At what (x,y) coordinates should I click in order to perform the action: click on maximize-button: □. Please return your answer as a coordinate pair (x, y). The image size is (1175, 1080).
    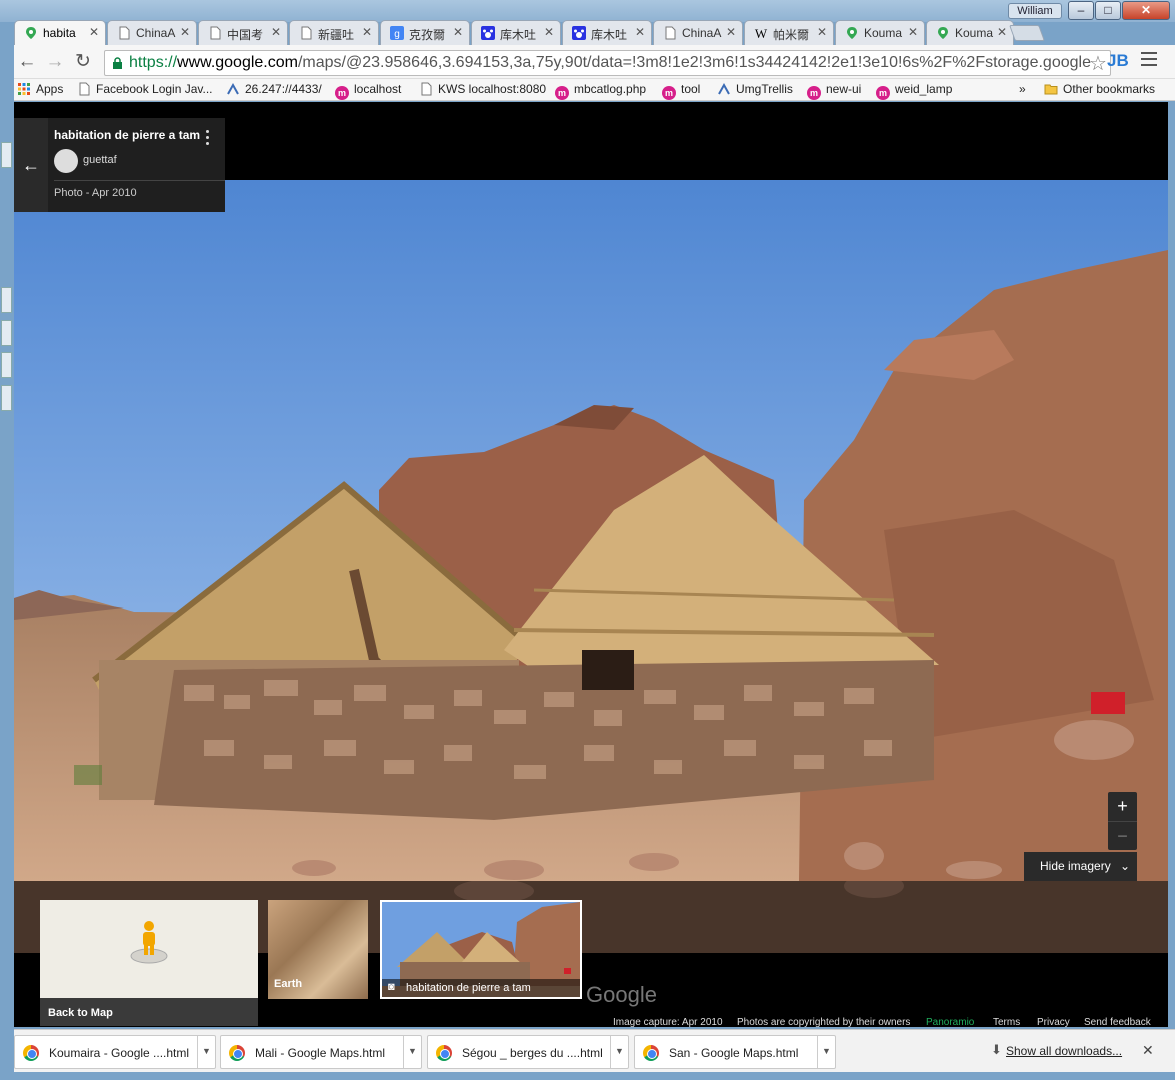
    Looking at the image, I should click on (1108, 10).